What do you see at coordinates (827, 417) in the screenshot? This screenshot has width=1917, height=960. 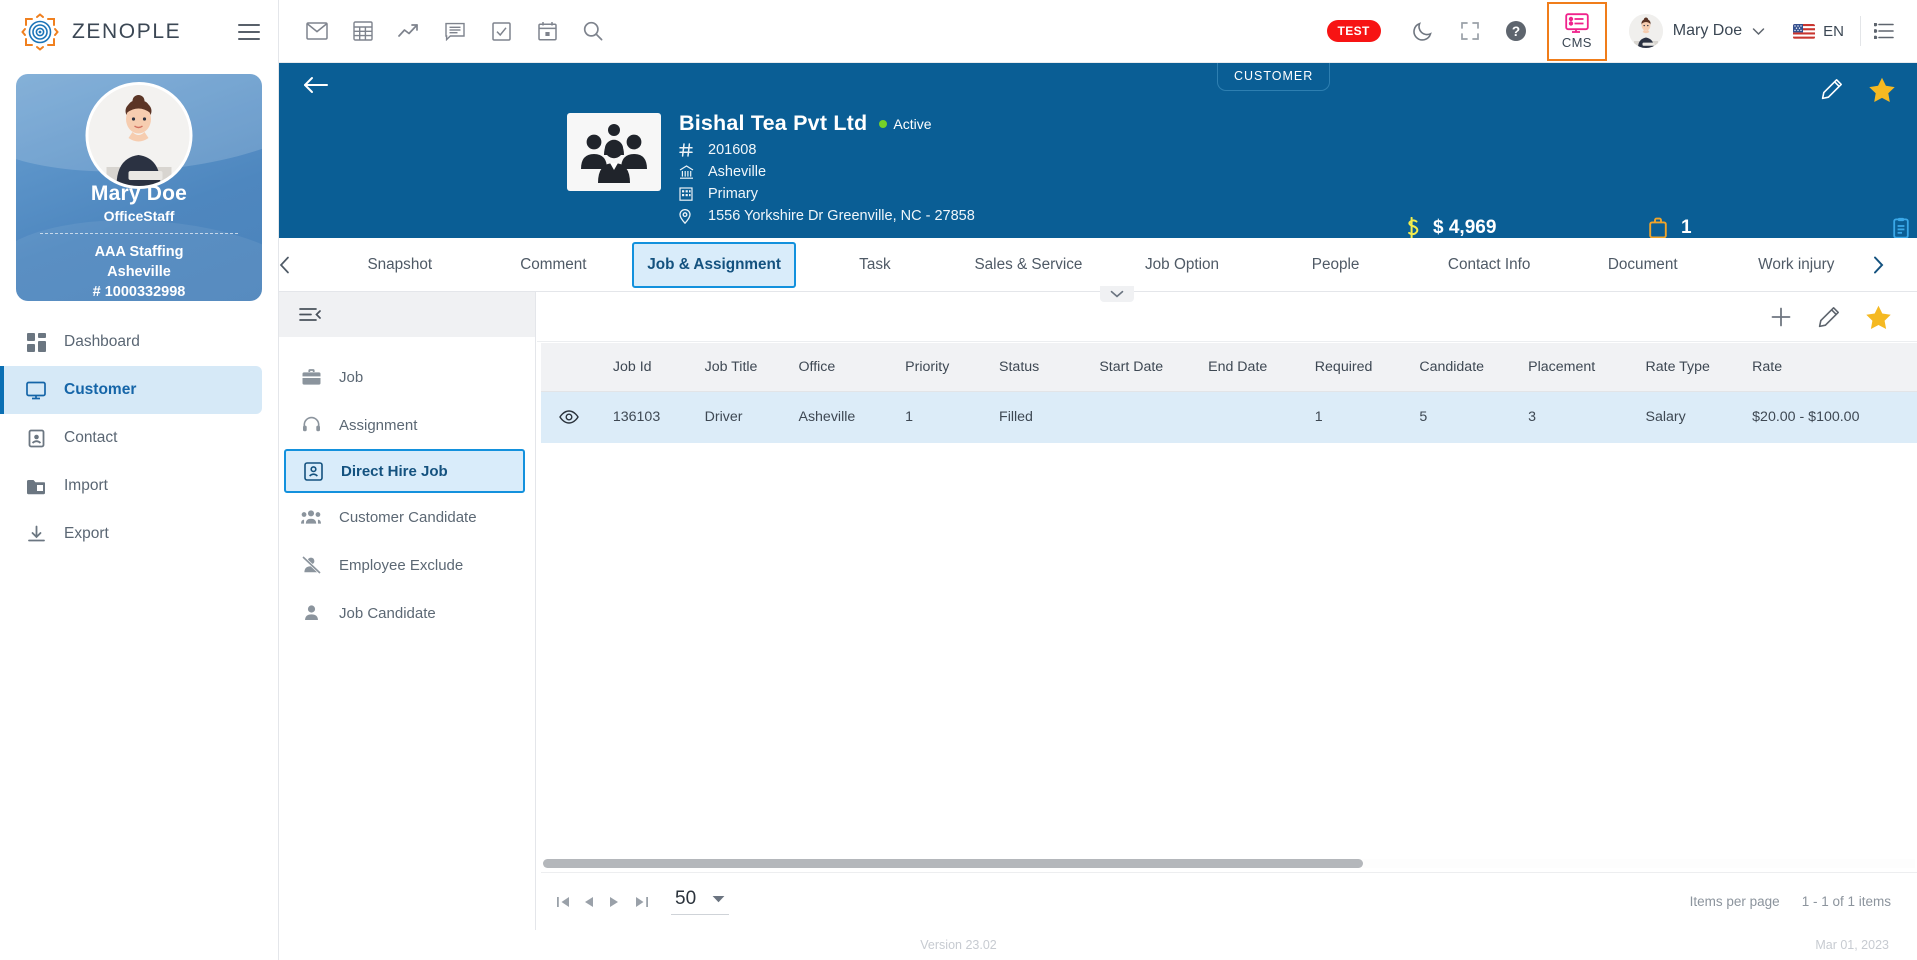 I see `cell-office: Asheville` at bounding box center [827, 417].